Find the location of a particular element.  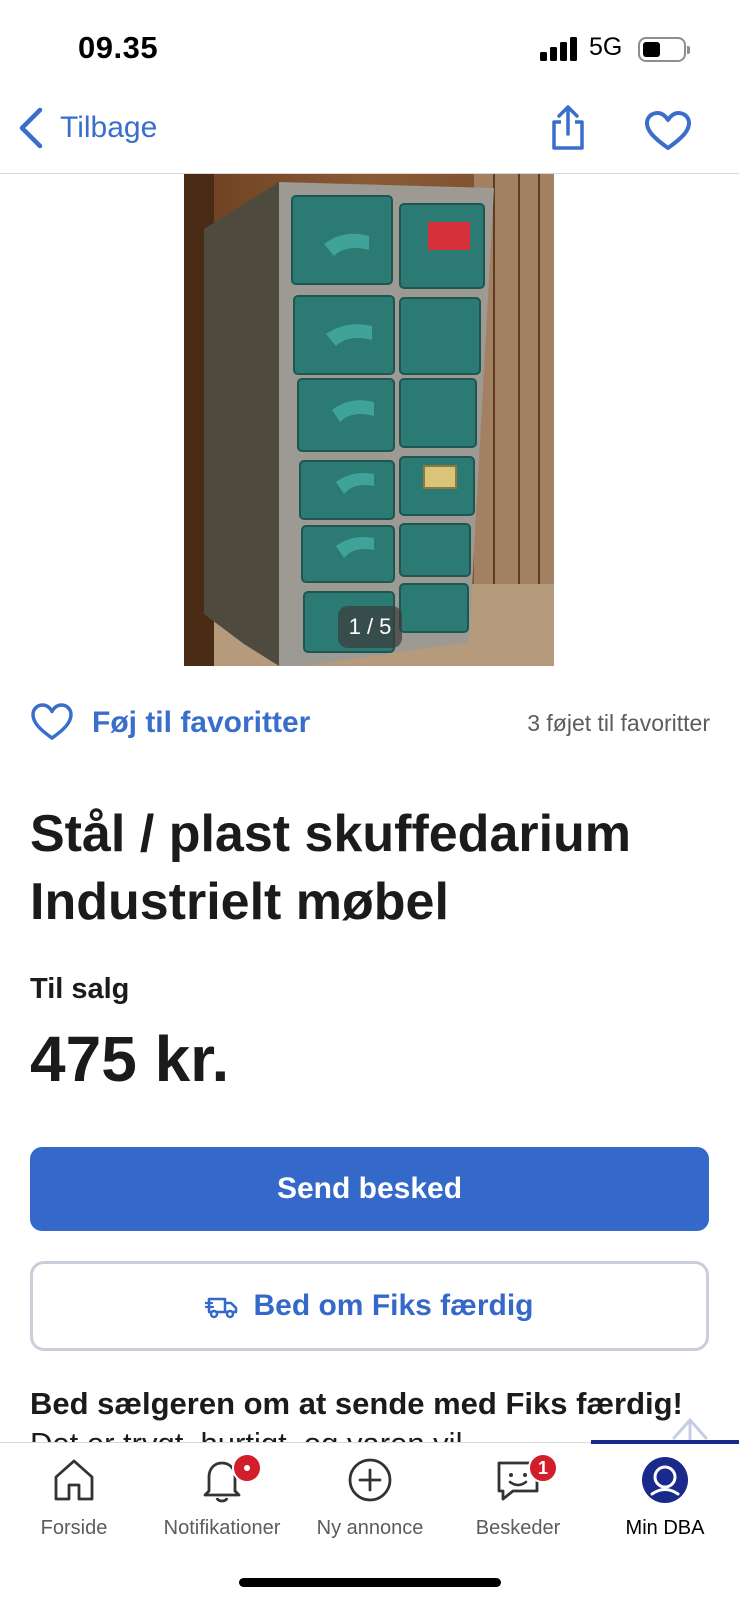

back-button: Tilbage is located at coordinates (85, 128).